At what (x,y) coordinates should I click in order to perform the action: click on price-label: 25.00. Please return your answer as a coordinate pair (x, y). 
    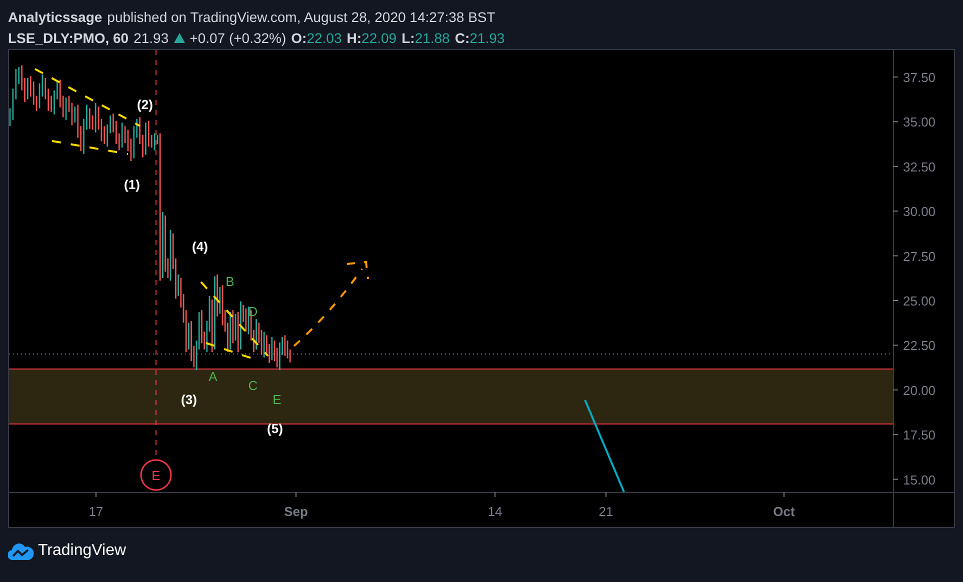
    Looking at the image, I should click on (919, 301).